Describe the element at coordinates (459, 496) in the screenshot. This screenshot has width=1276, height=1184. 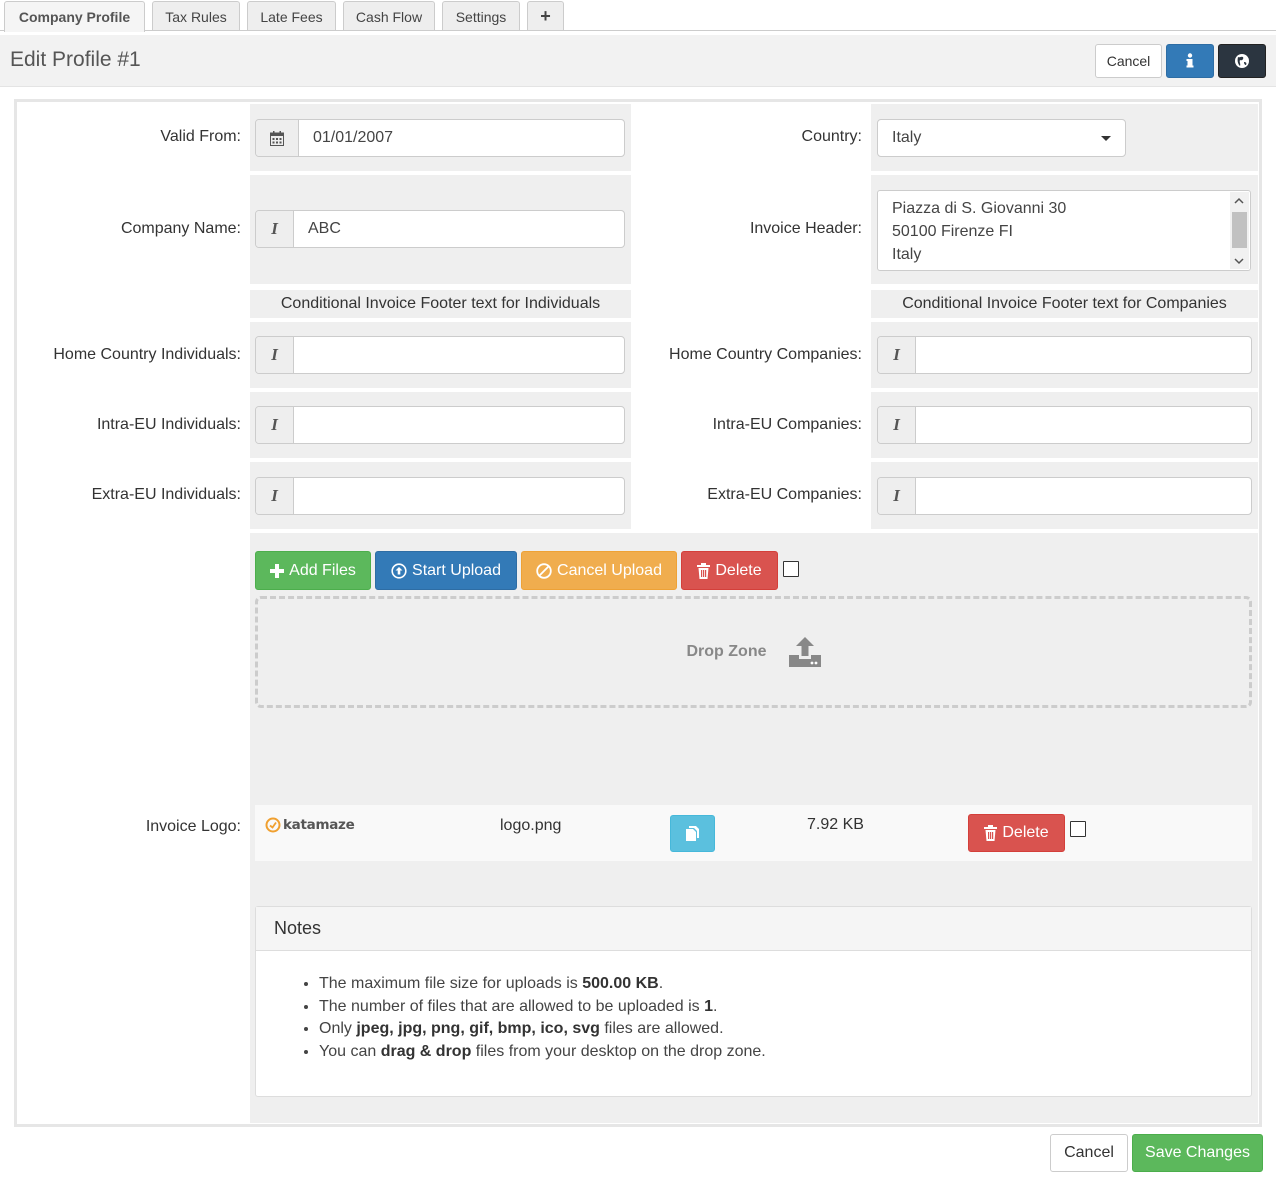
I see `extra-individuals-field` at that location.